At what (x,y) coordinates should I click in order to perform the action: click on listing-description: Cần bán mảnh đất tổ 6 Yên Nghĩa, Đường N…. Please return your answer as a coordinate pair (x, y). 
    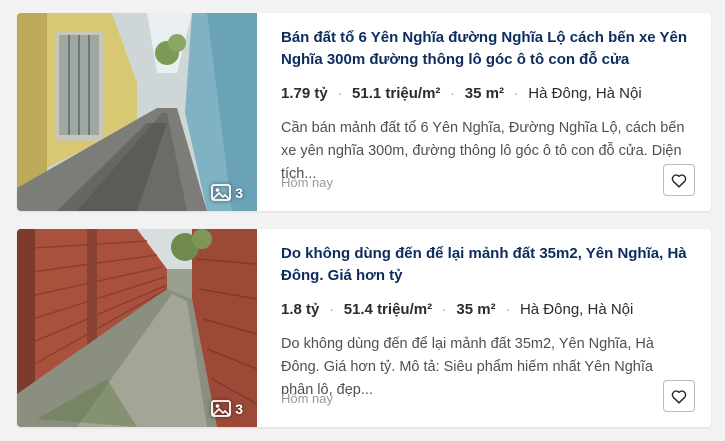
    Looking at the image, I should click on (483, 151).